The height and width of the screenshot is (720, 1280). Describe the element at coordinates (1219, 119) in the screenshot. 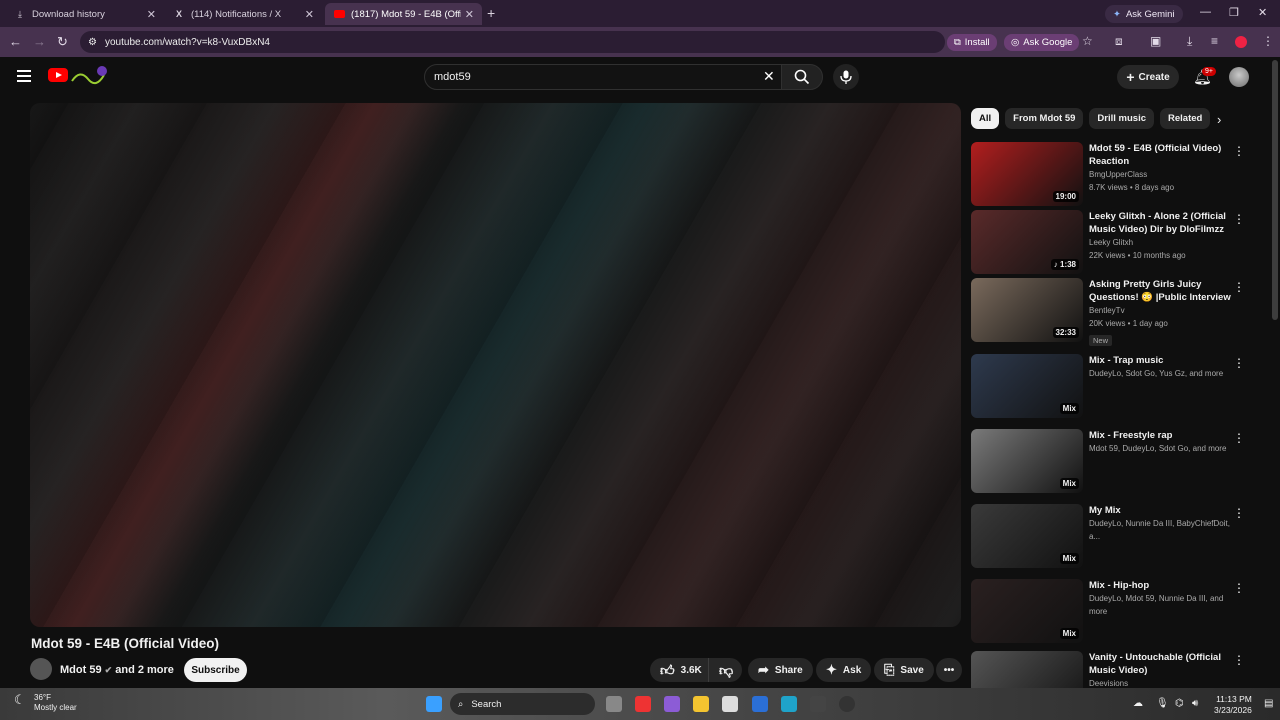

I see `chevron-right-icon: ›` at that location.